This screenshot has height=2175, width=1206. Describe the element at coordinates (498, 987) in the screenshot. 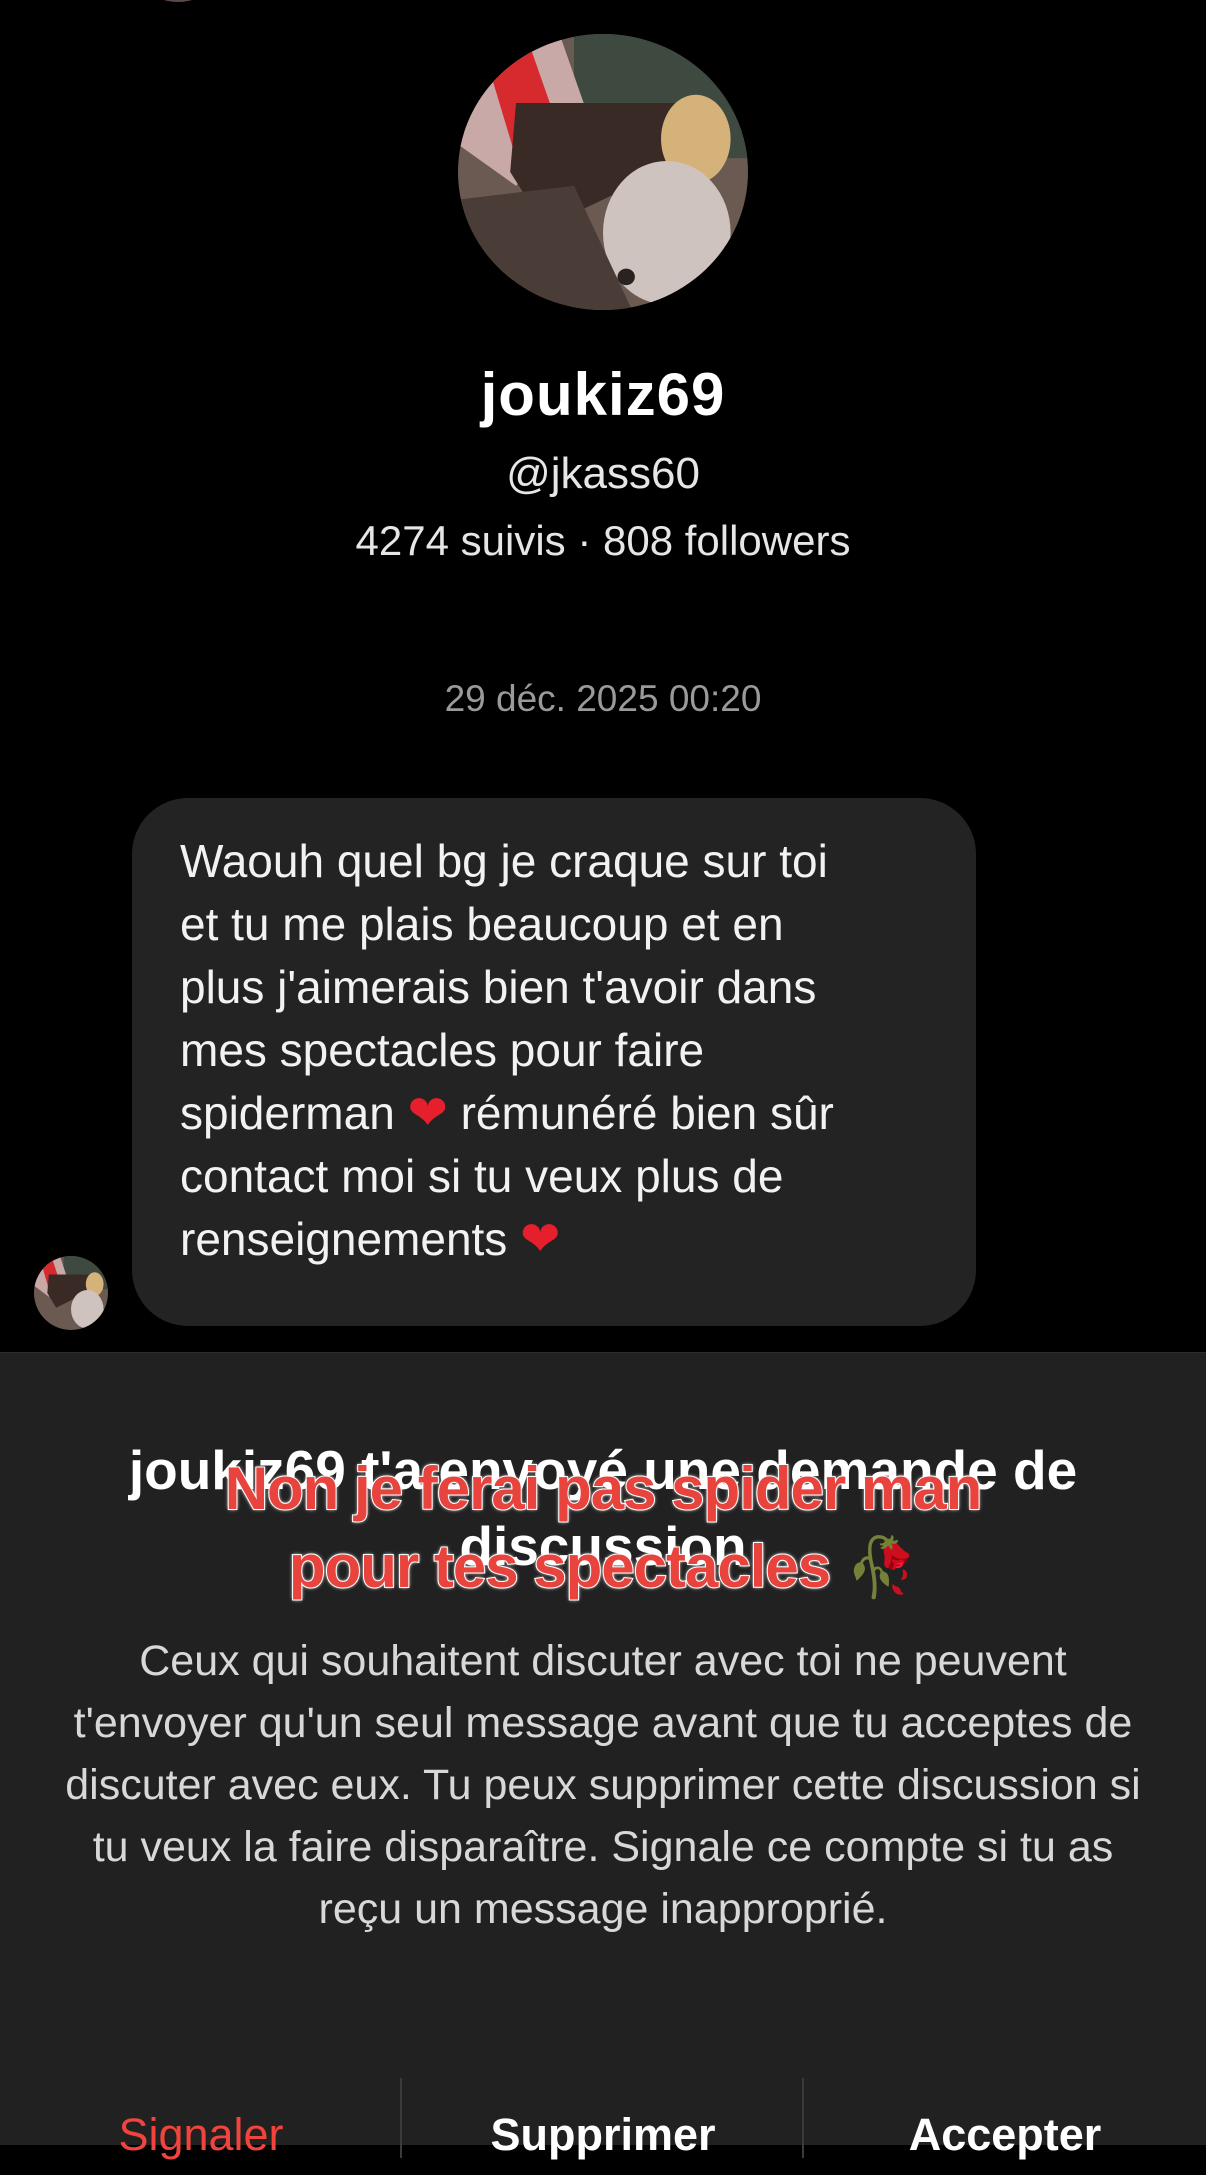

I see `message-line: plus j'aimerais bien t'avoir dans` at that location.